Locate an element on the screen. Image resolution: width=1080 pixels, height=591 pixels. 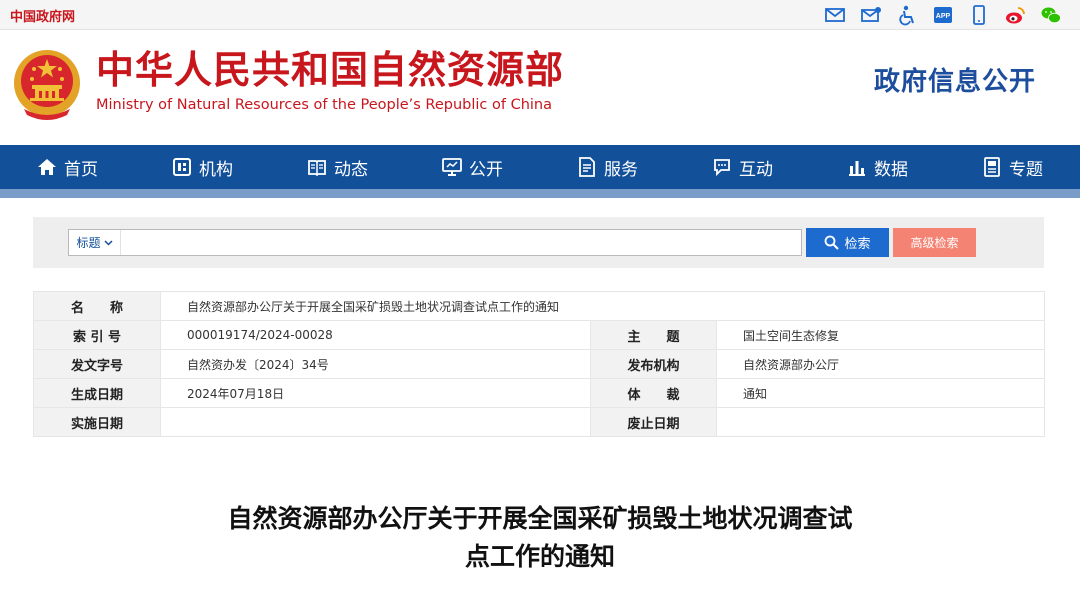
table-row: 发文字号 自然资办发〔2024〕34号 发布机构 自然资源部办公厅 is located at coordinates (539, 364).